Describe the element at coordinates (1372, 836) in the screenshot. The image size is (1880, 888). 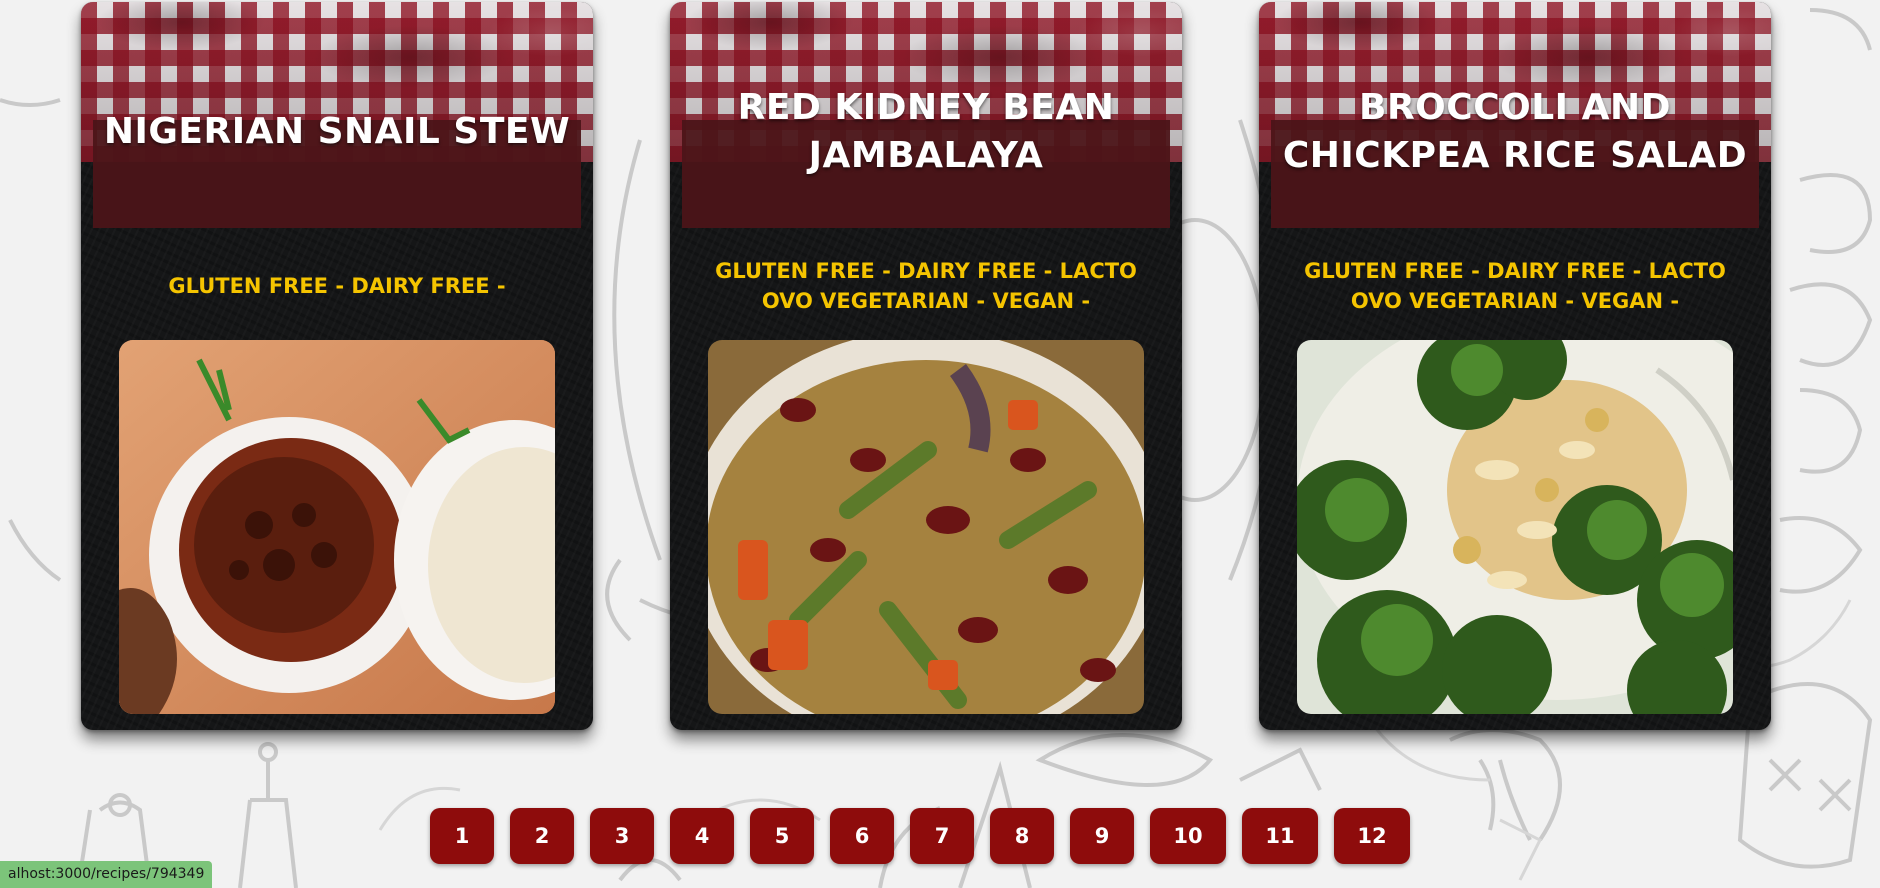
I see `page-button-12: 12` at that location.